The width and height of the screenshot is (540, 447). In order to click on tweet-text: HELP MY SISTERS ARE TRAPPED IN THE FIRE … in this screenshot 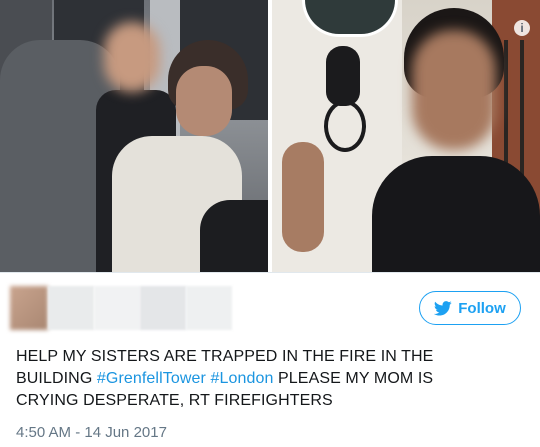, I will do `click(251, 379)`.